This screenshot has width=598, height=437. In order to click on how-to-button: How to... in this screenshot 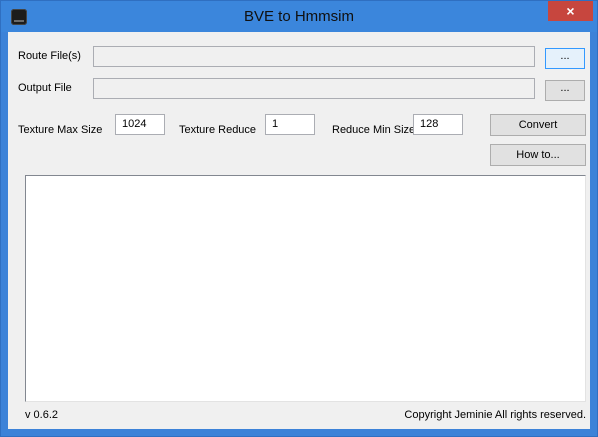, I will do `click(538, 155)`.